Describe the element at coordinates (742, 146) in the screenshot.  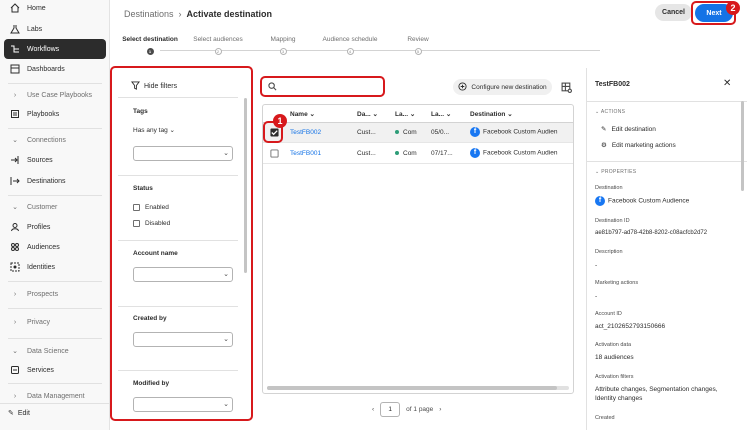
I see `detail-scrollbar` at that location.